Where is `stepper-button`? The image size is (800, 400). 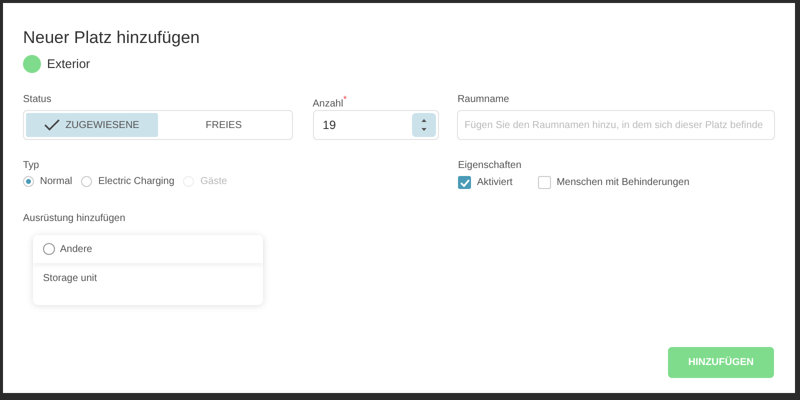 stepper-button is located at coordinates (424, 125).